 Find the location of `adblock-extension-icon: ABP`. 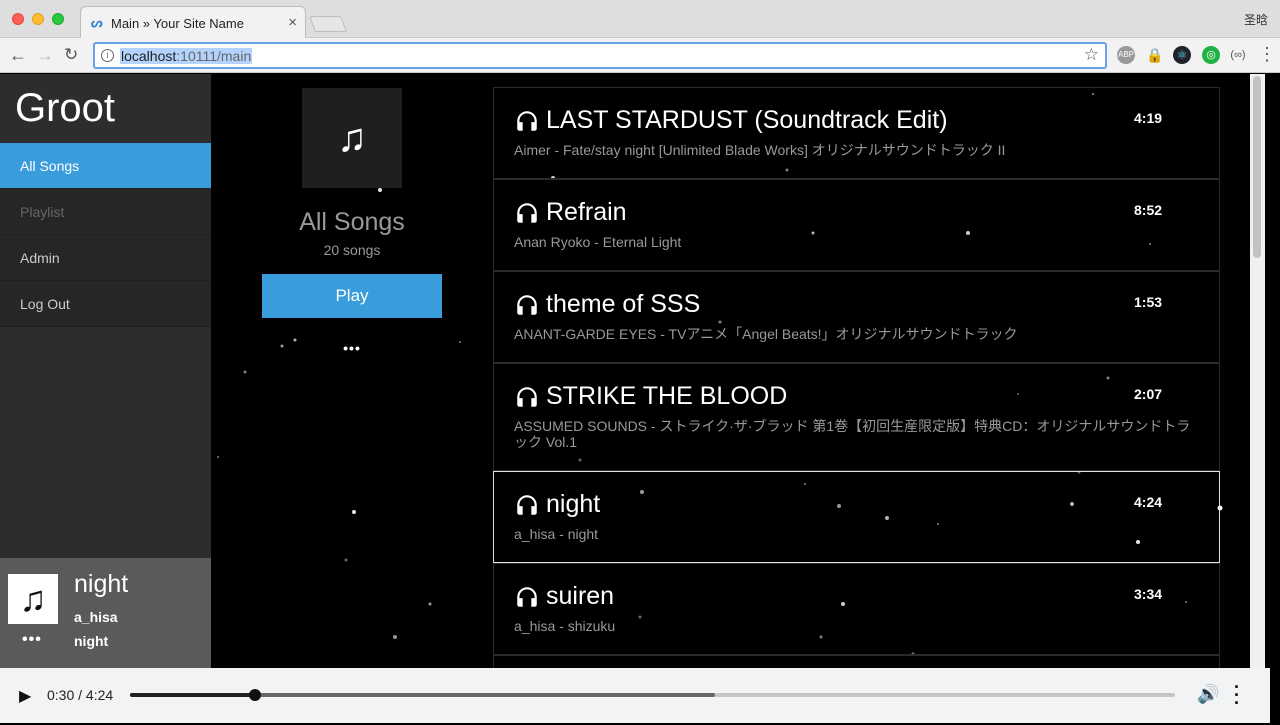

adblock-extension-icon: ABP is located at coordinates (1126, 55).